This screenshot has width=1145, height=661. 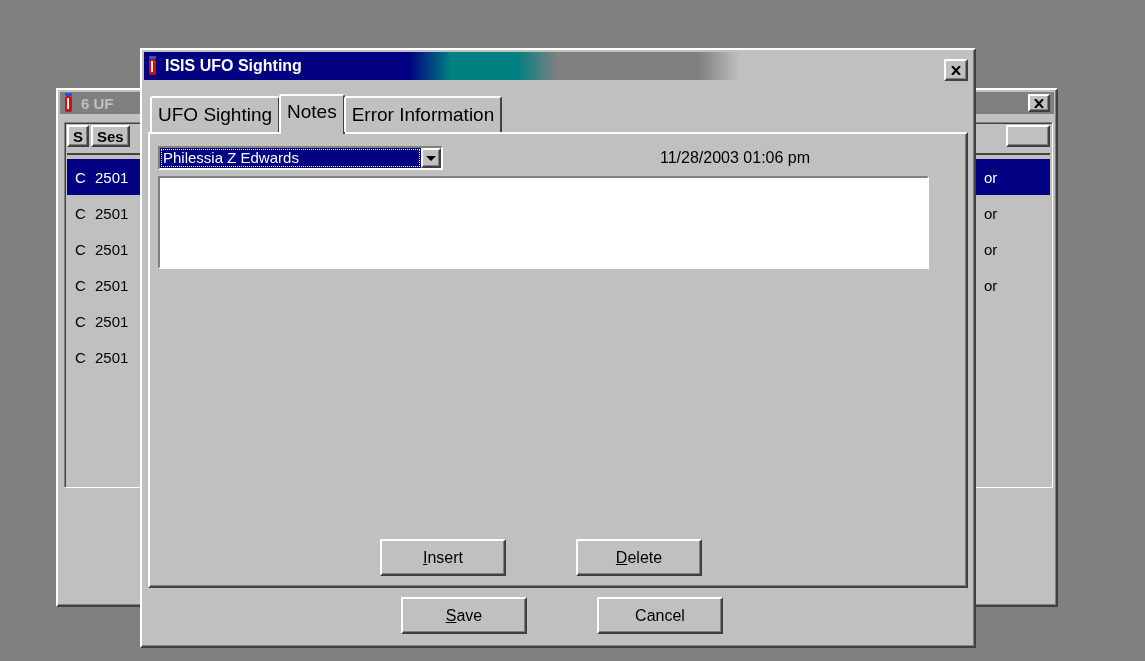 What do you see at coordinates (543, 222) in the screenshot?
I see `note-text-field` at bounding box center [543, 222].